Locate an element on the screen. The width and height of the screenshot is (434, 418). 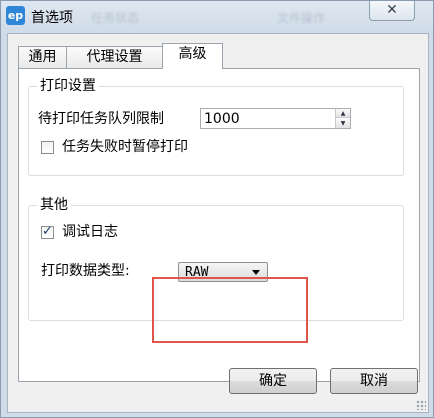
background-window-title: 任务状态 is located at coordinates (115, 18).